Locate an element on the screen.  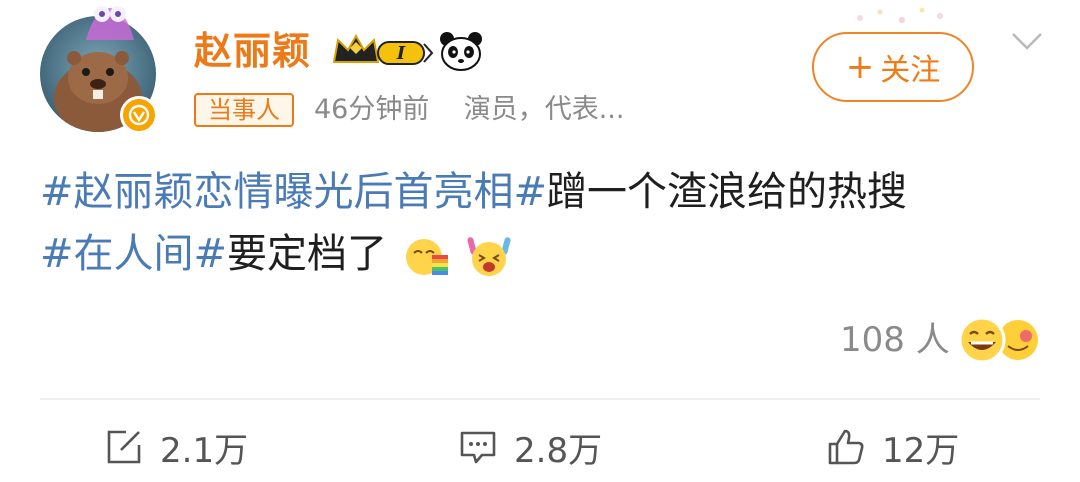
post-text: 要定档了 is located at coordinates (307, 254).